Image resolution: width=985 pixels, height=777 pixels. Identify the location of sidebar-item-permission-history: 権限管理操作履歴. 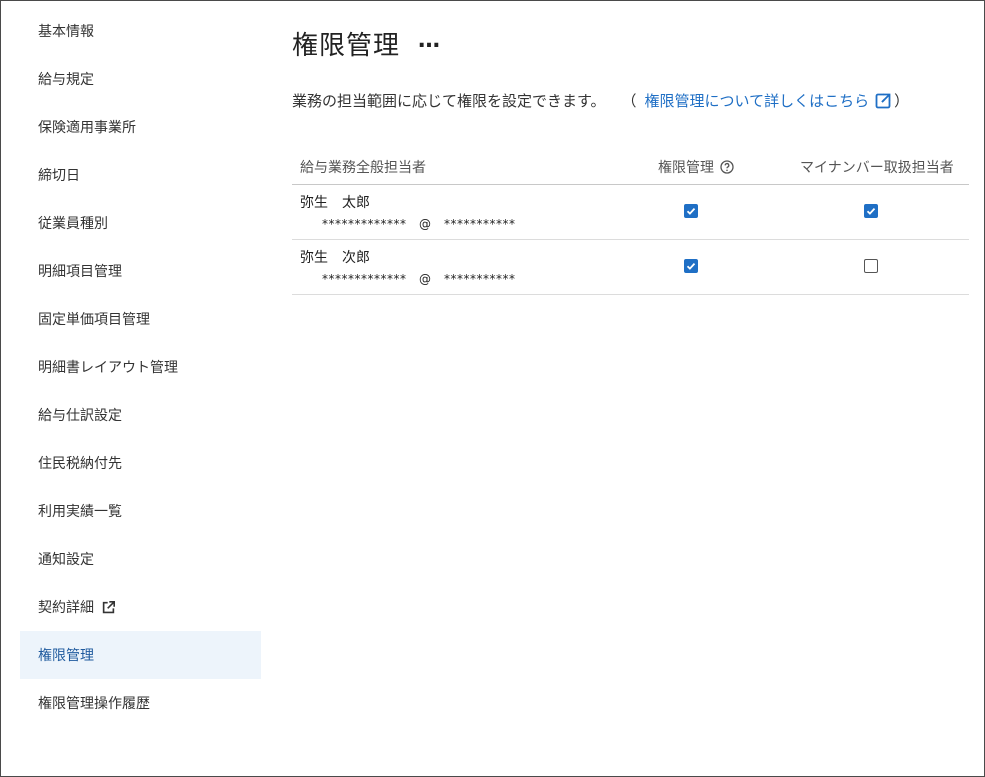
(140, 703).